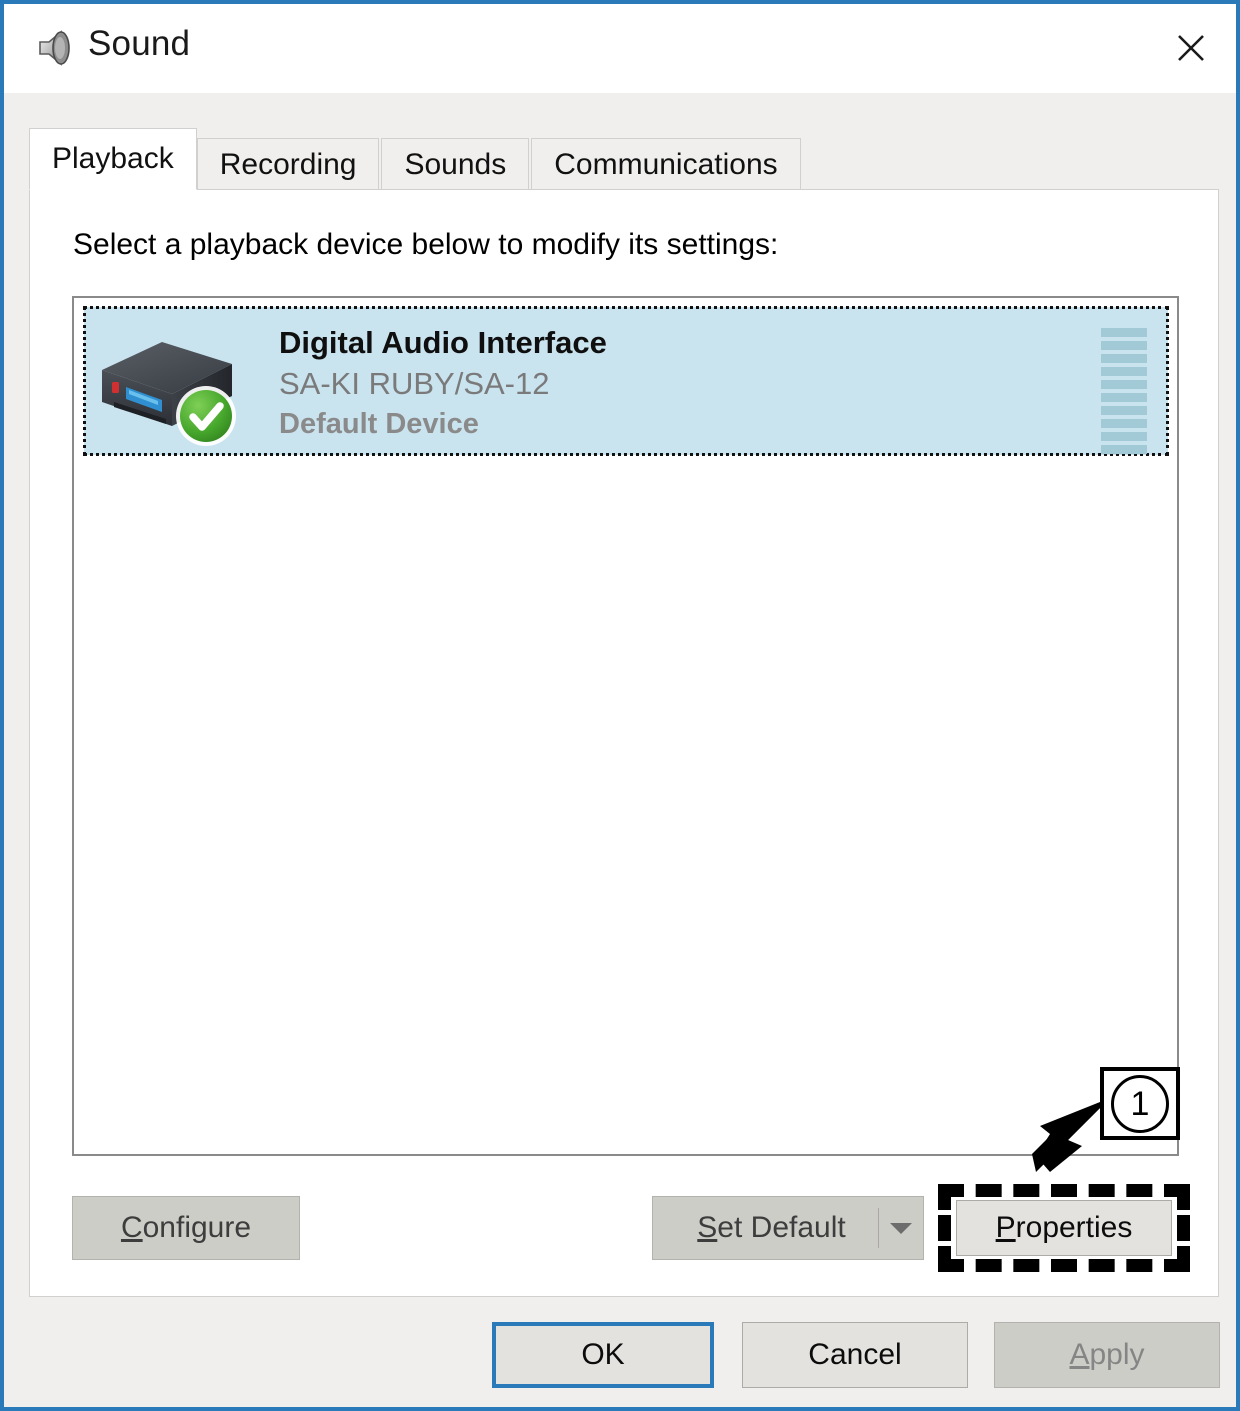 The width and height of the screenshot is (1240, 1411). I want to click on properties-button: Properties, so click(1064, 1228).